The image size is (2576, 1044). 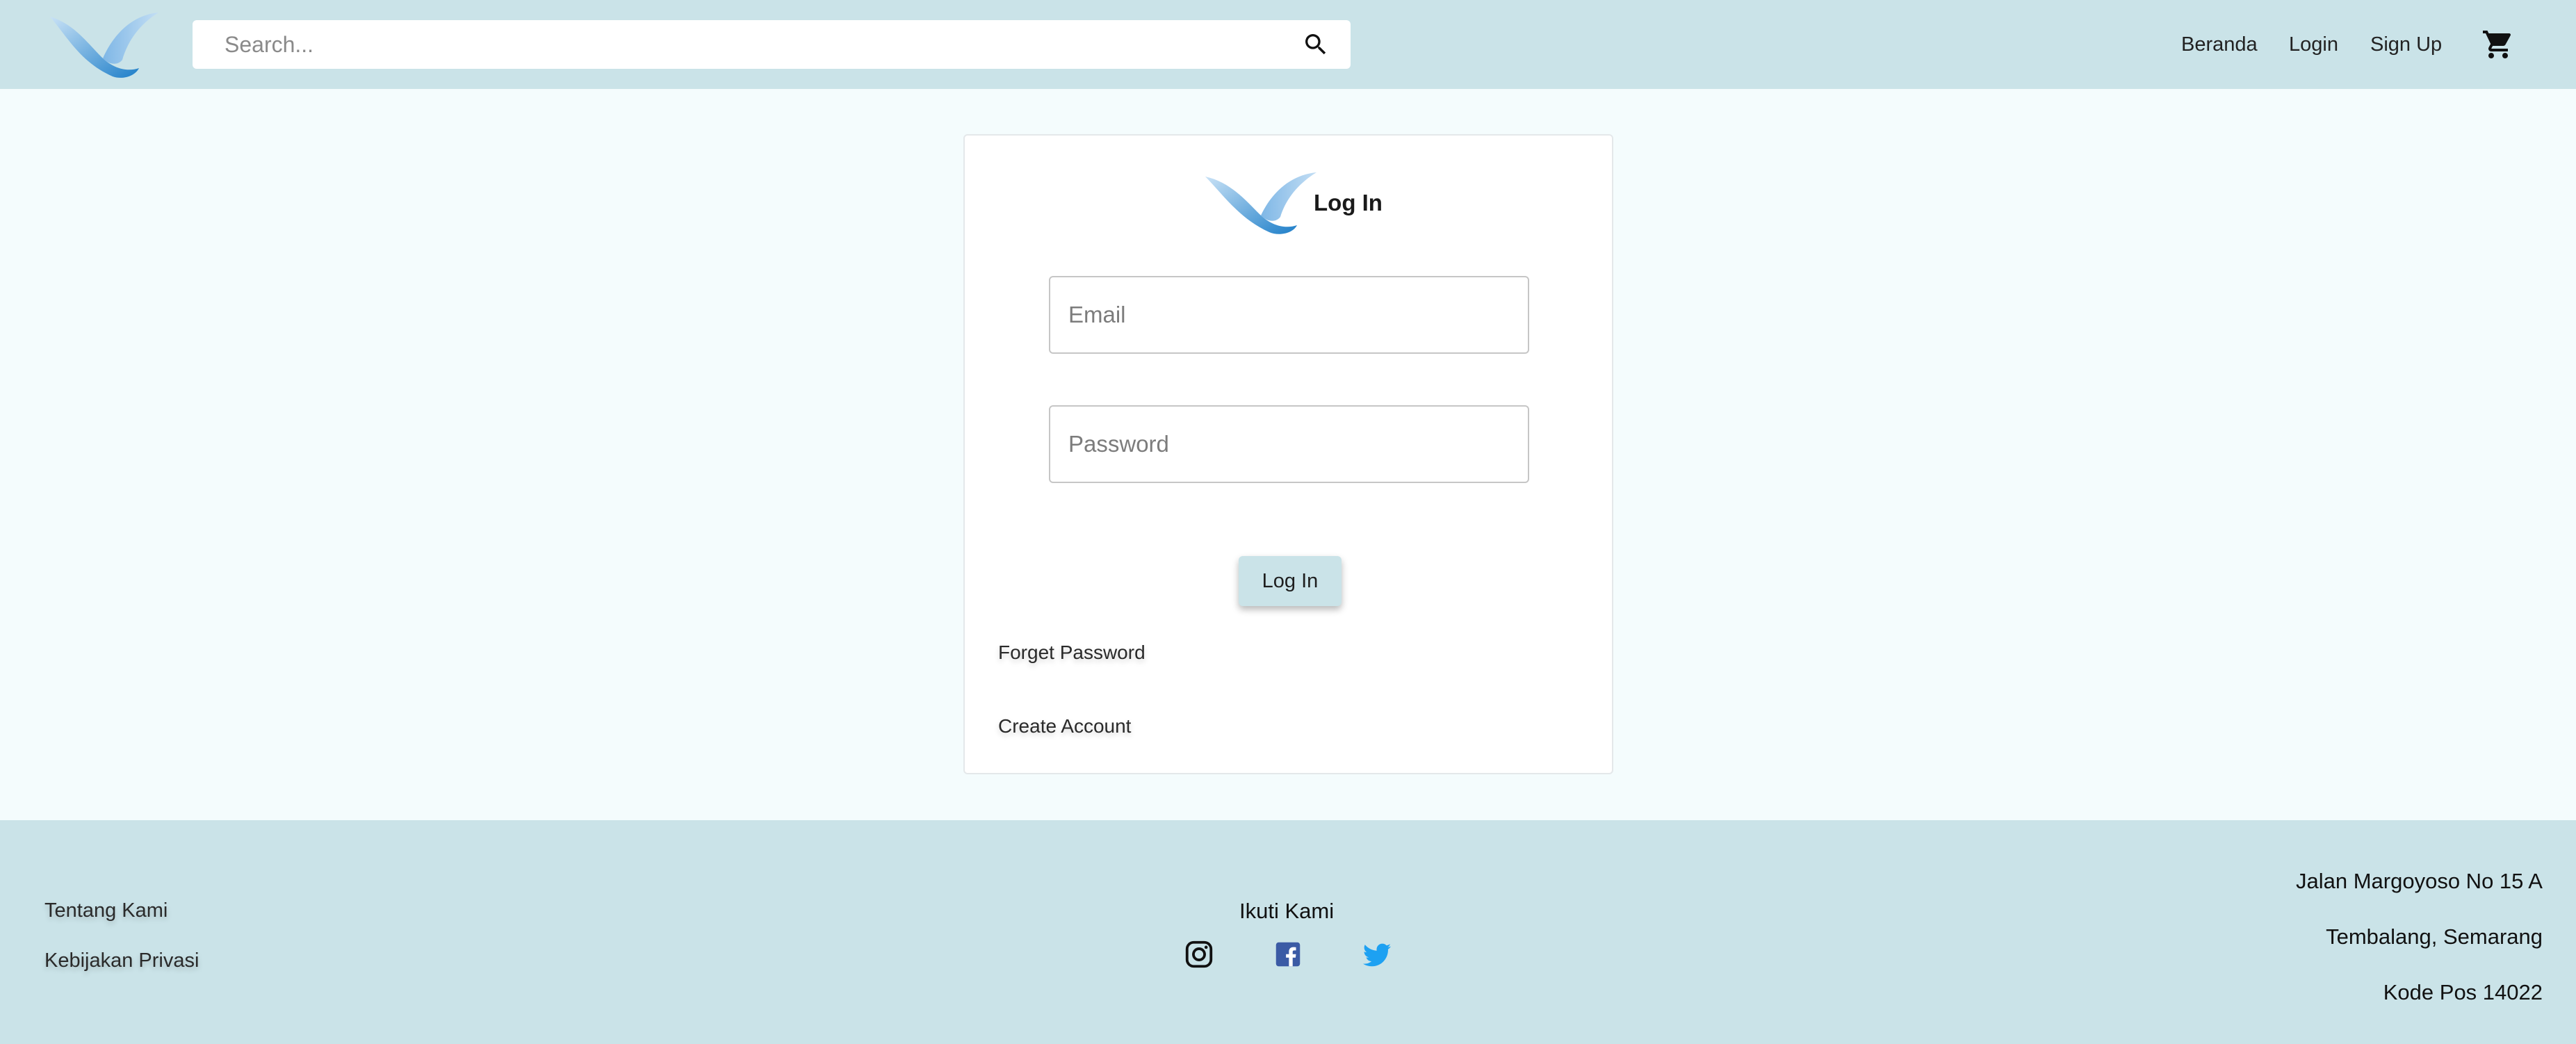 I want to click on twitter-icon, so click(x=1377, y=954).